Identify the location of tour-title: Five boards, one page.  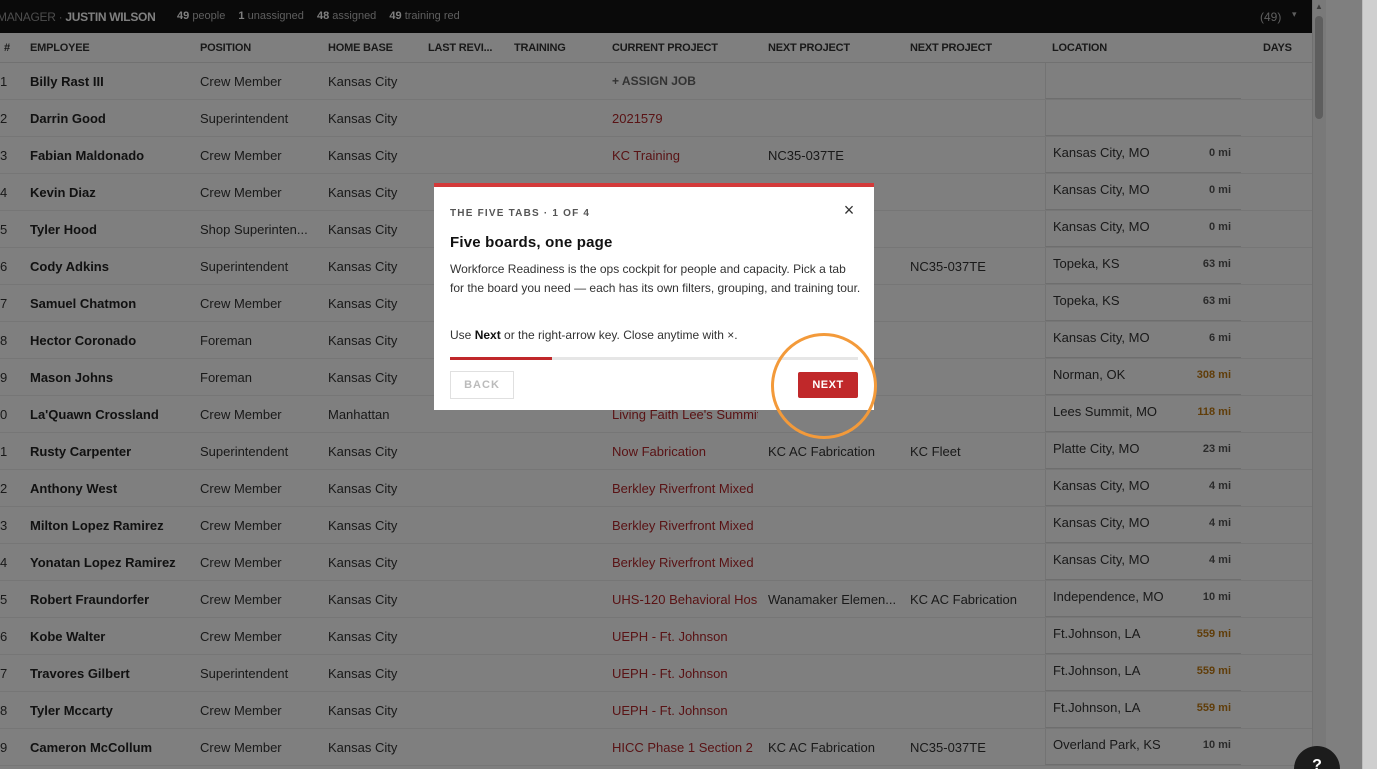
(531, 242).